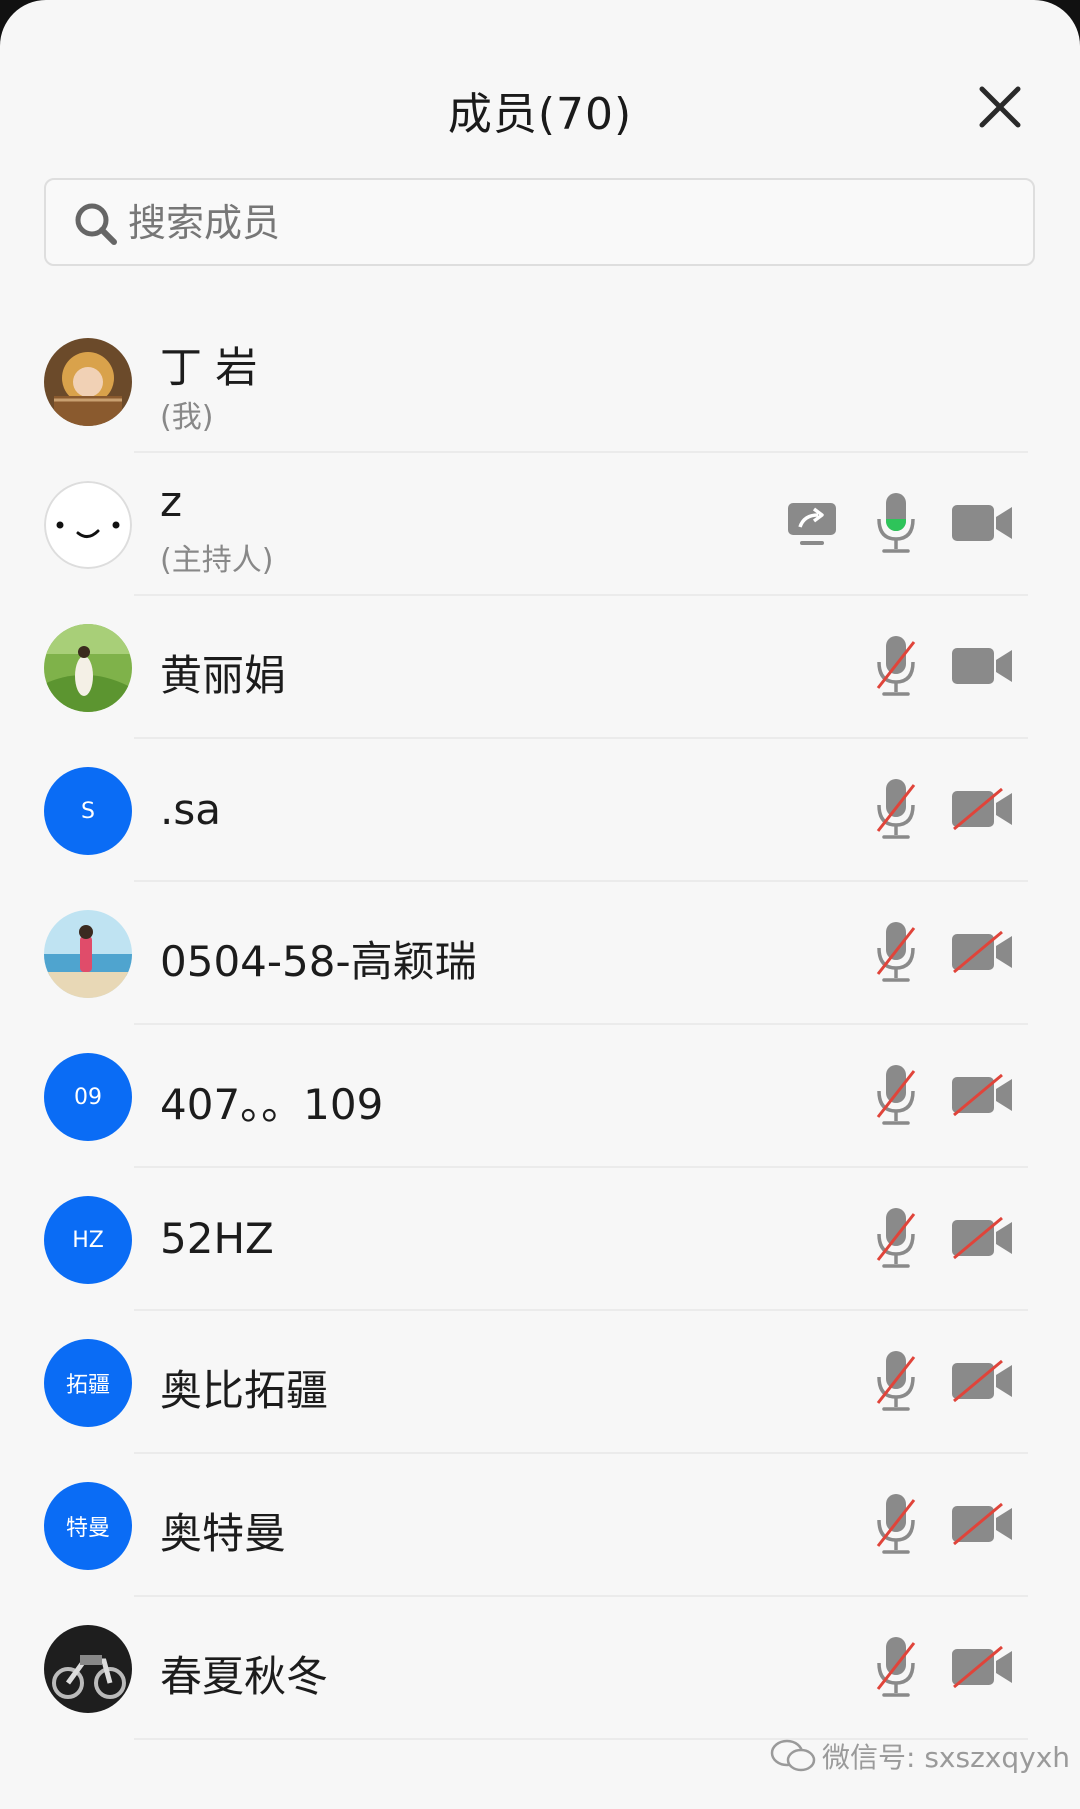  Describe the element at coordinates (223, 675) in the screenshot. I see `member-name: 黄丽娟` at that location.